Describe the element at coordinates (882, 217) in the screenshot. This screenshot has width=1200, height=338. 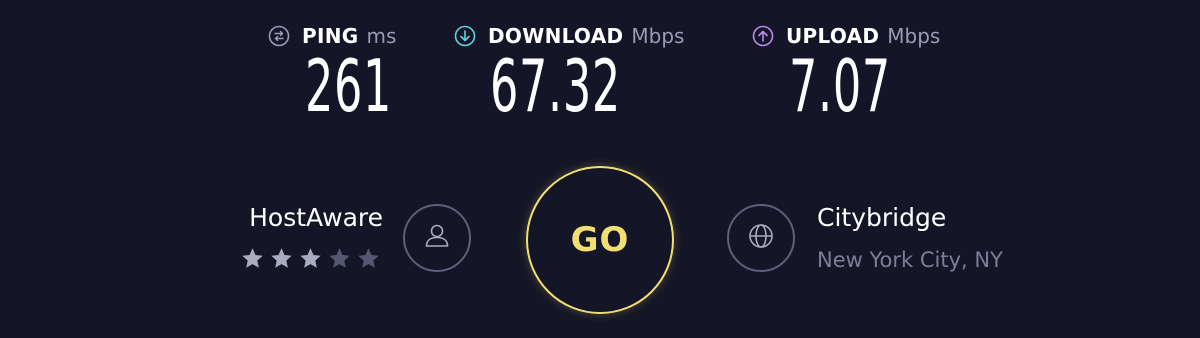
I see `server-name: Citybridge` at that location.